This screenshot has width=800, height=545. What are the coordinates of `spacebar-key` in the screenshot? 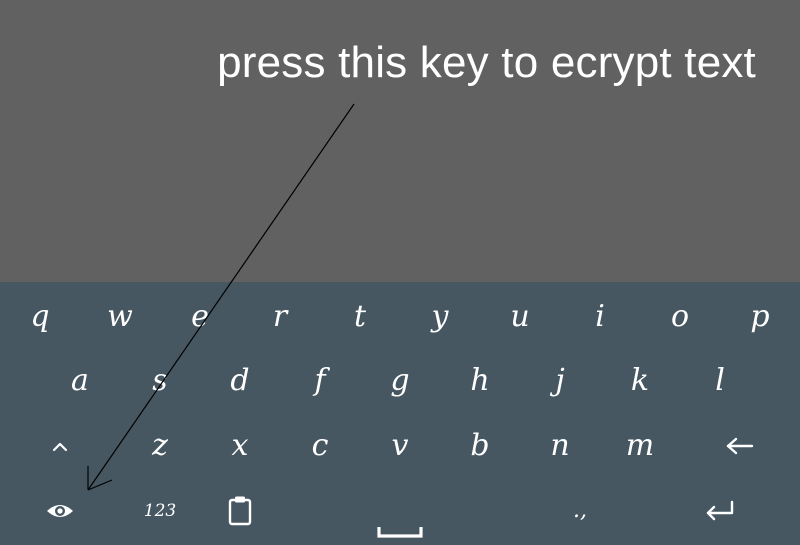 It's located at (400, 511).